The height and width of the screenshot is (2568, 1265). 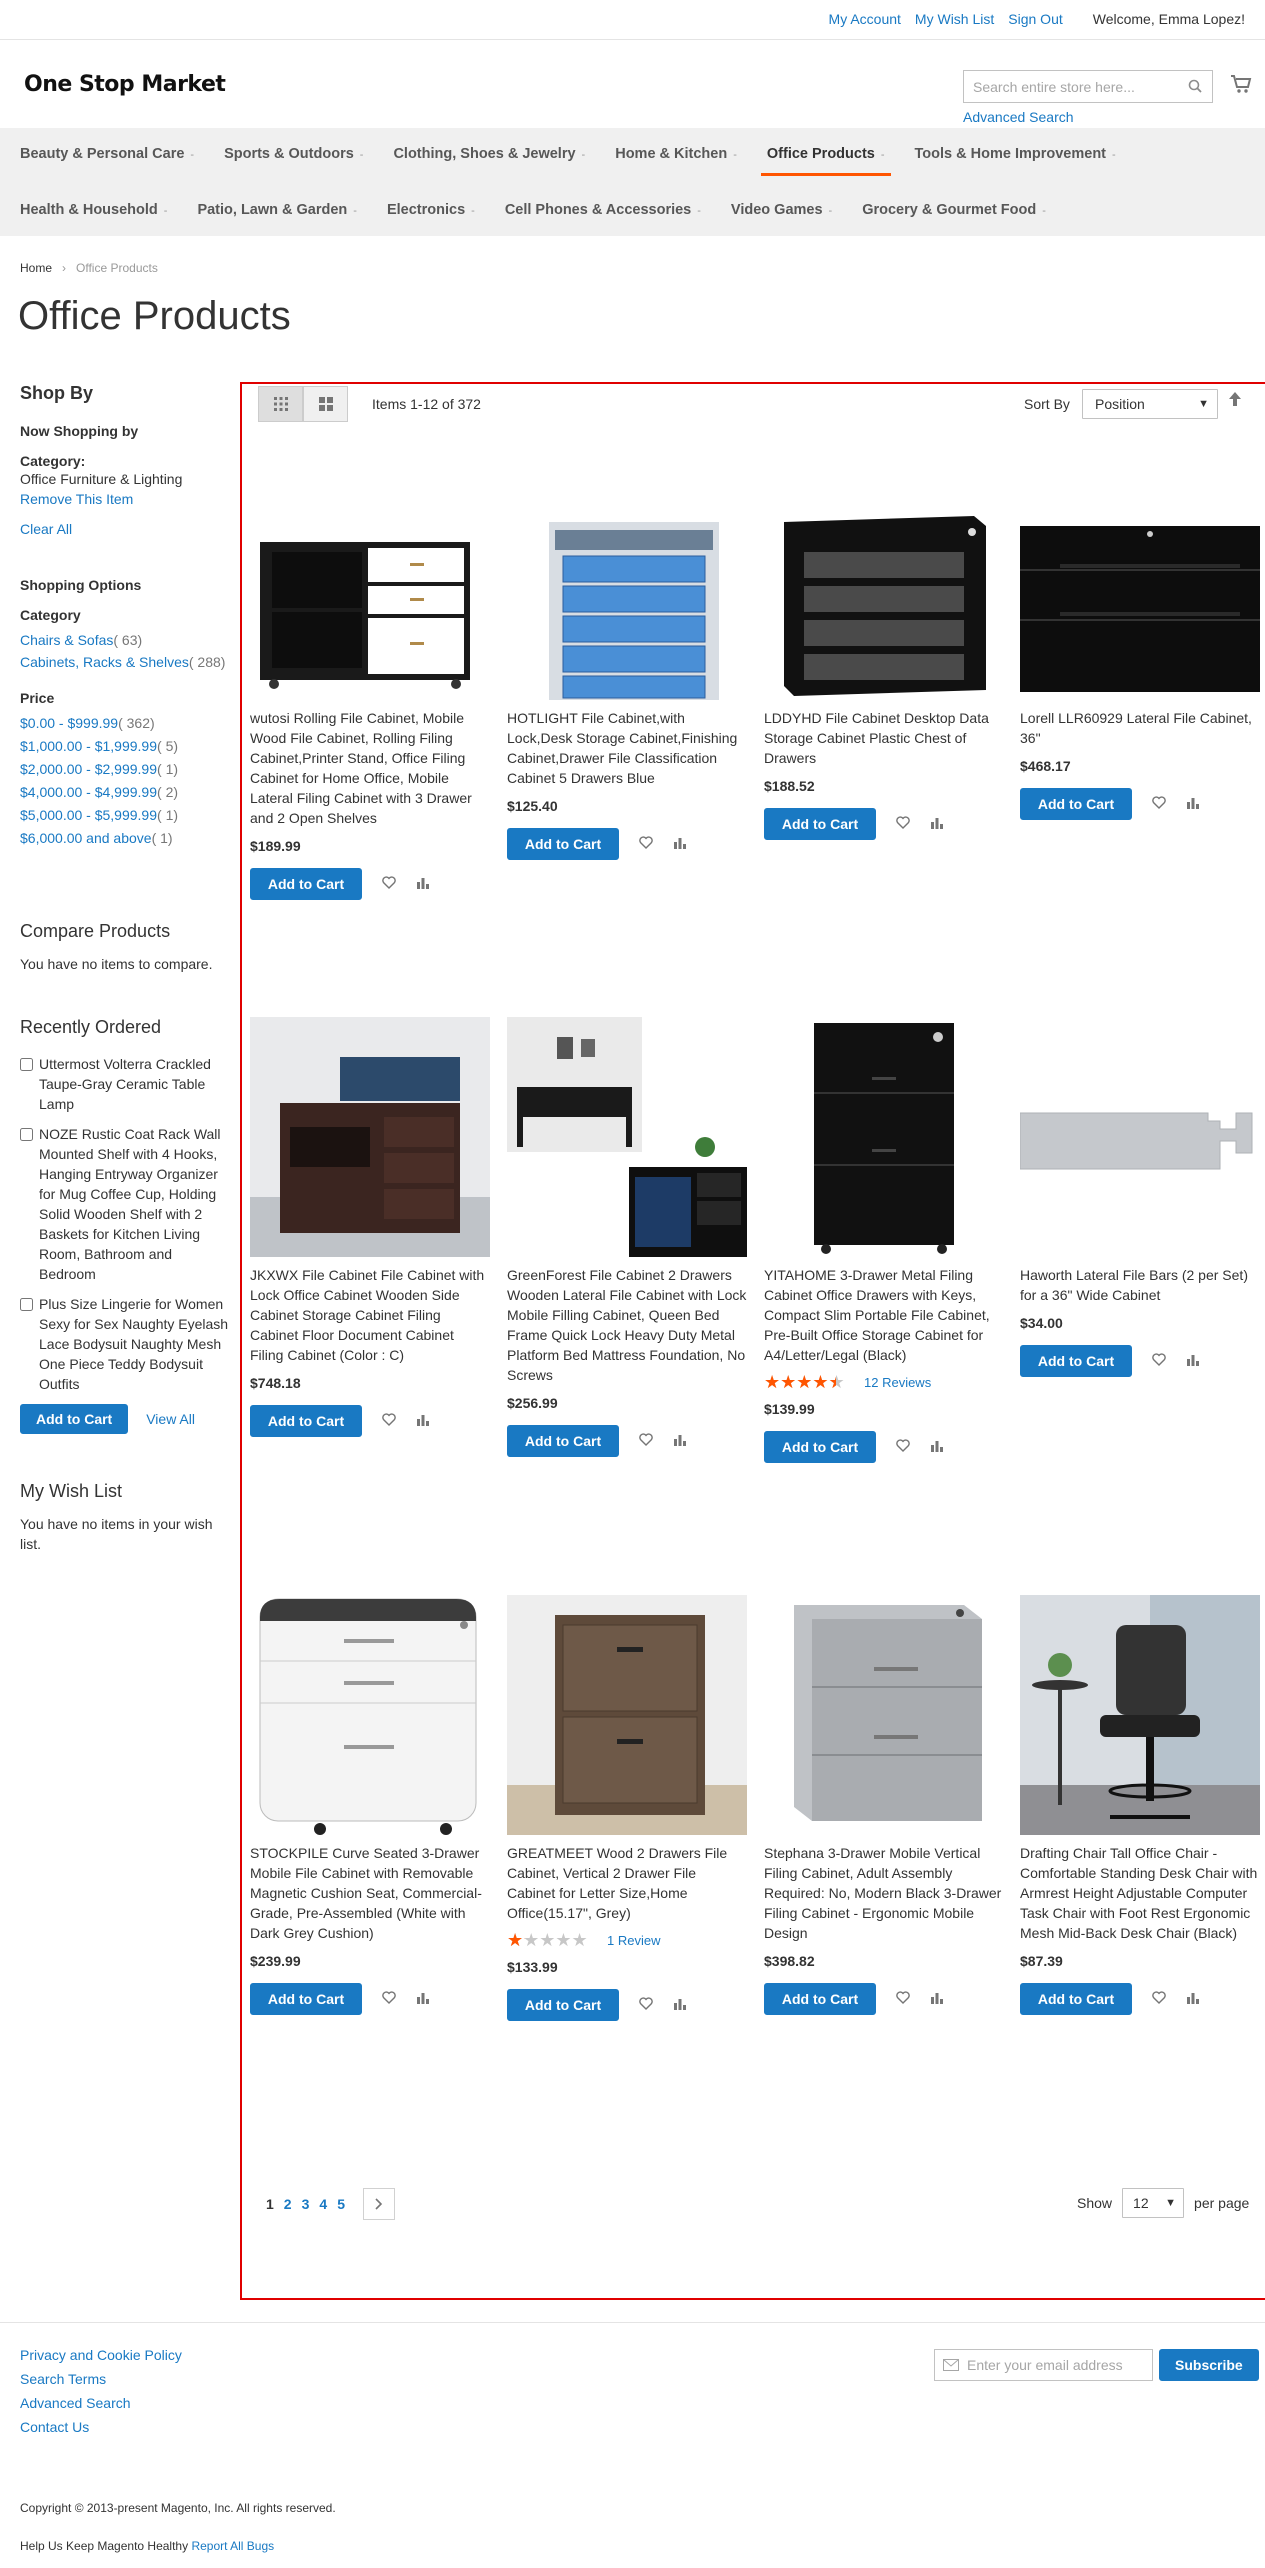 I want to click on nav-item-health: Health & Household -, so click(x=93, y=210).